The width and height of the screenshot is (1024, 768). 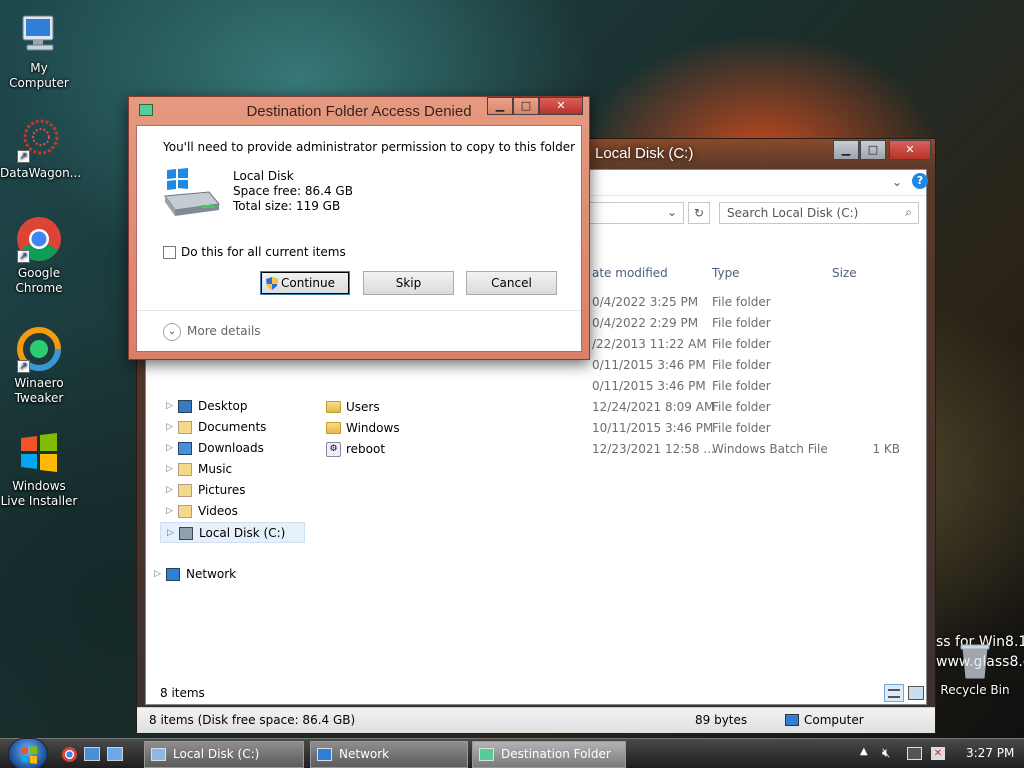 I want to click on help-icon: ?, so click(x=920, y=181).